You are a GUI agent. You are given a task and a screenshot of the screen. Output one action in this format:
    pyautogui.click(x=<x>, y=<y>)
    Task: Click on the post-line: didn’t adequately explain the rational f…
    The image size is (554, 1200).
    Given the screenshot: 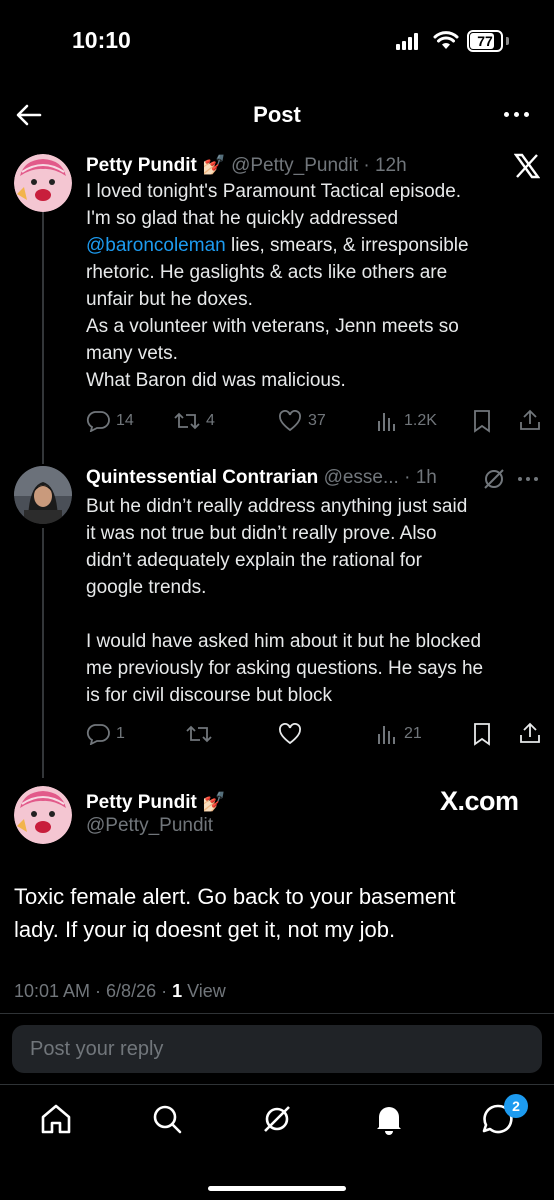 What is the action you would take?
    pyautogui.click(x=254, y=560)
    